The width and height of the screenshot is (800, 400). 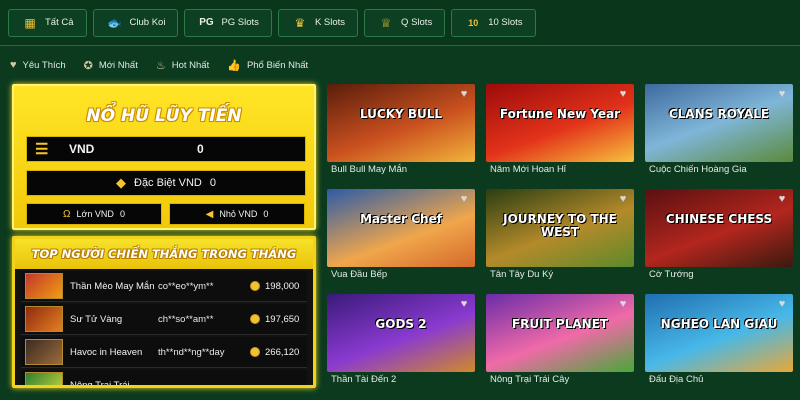 What do you see at coordinates (719, 324) in the screenshot?
I see `game-logo: NGHEO LAN GIAU` at bounding box center [719, 324].